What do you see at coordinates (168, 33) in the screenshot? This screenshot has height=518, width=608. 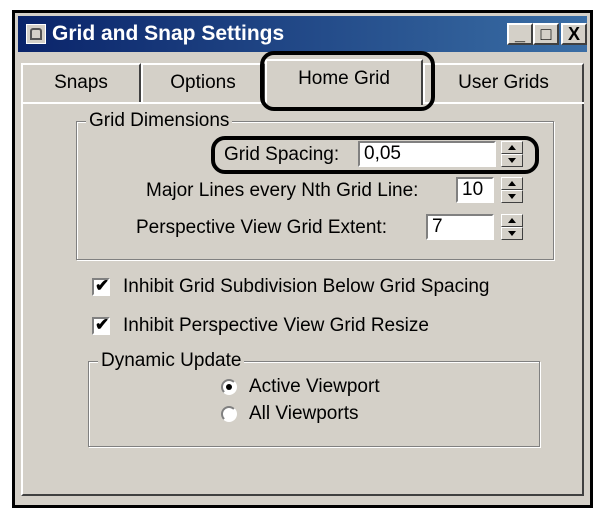 I see `window-title: Grid and Snap Settings` at bounding box center [168, 33].